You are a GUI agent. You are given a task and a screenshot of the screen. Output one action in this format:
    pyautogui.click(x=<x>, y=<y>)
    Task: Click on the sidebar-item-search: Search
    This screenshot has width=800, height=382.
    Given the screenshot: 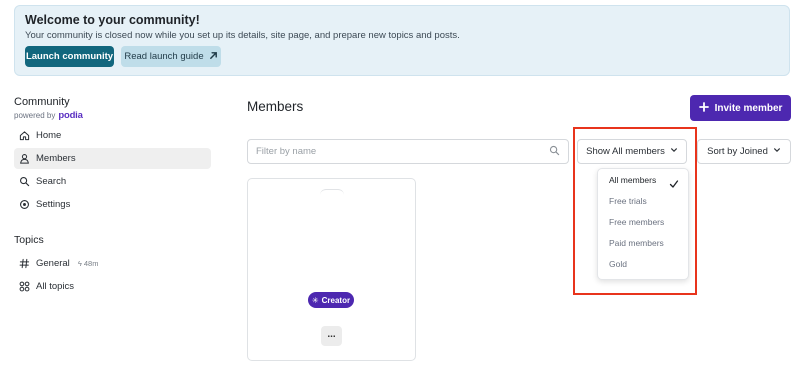 What is the action you would take?
    pyautogui.click(x=112, y=181)
    